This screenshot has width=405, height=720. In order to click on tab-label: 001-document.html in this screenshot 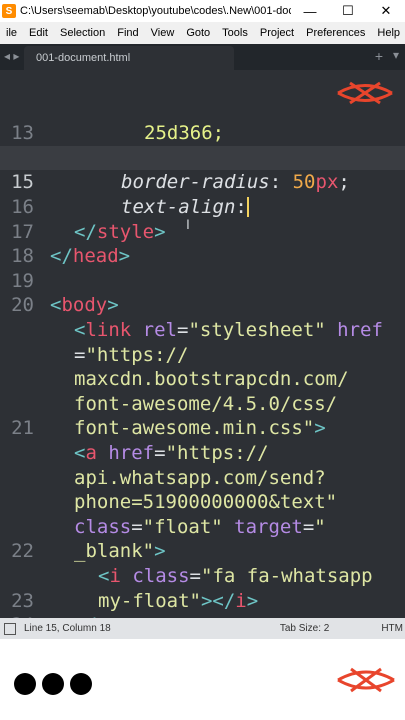, I will do `click(83, 58)`.